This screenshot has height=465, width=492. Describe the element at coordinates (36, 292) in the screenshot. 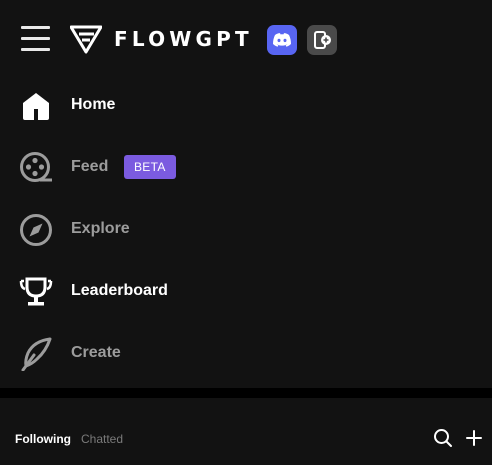

I see `trophy-icon` at that location.